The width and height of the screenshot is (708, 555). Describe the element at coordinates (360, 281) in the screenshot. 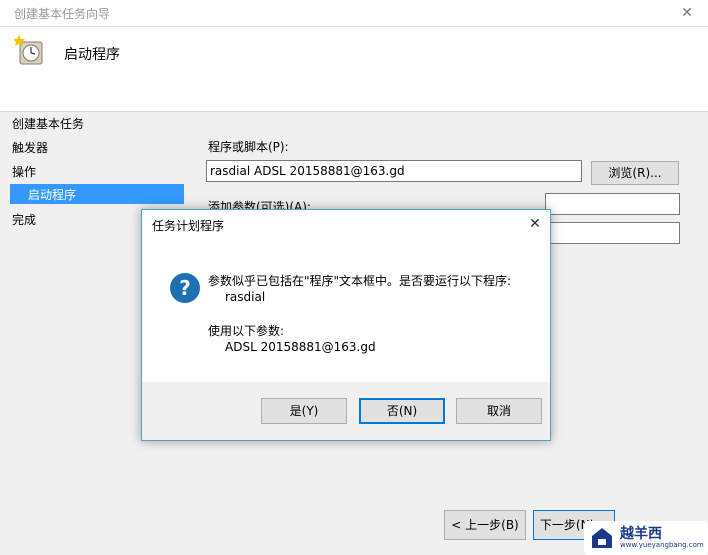

I see `dialog-message-line1: 参数似乎已包括在"程序"文本框中。是否要运行以下程序:` at that location.